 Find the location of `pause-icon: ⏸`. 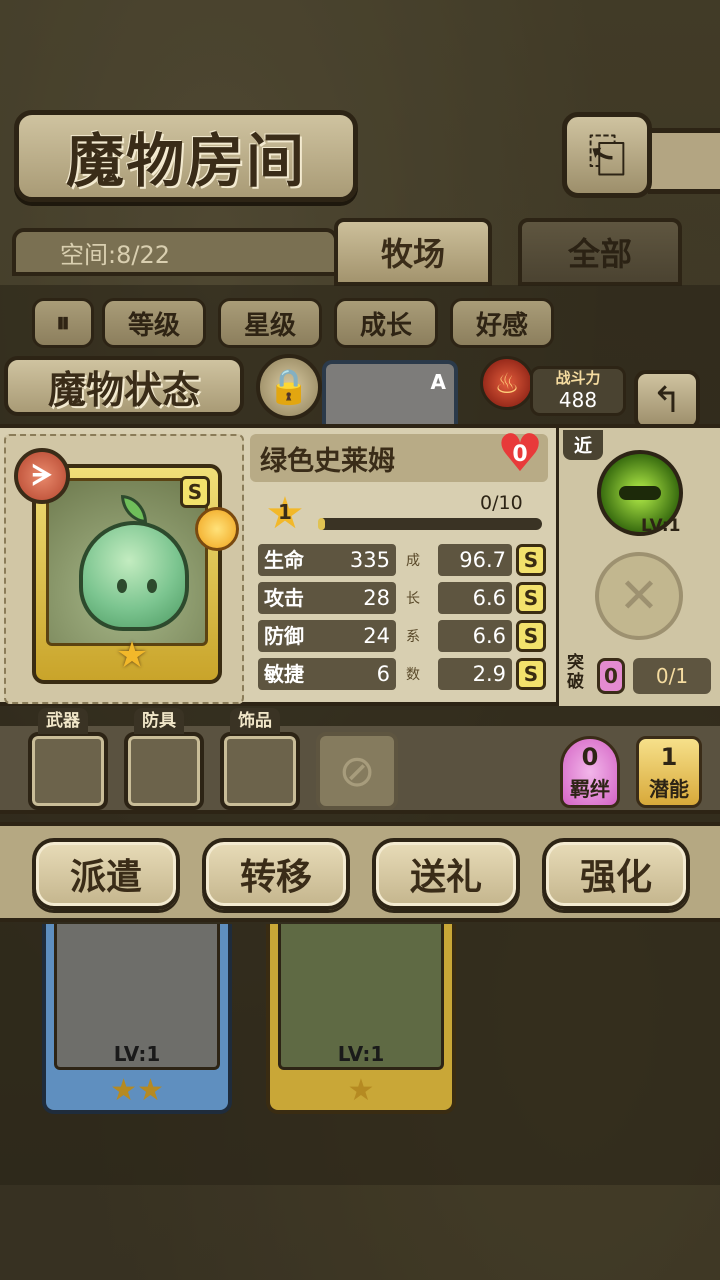

pause-icon: ⏸ is located at coordinates (62, 322).